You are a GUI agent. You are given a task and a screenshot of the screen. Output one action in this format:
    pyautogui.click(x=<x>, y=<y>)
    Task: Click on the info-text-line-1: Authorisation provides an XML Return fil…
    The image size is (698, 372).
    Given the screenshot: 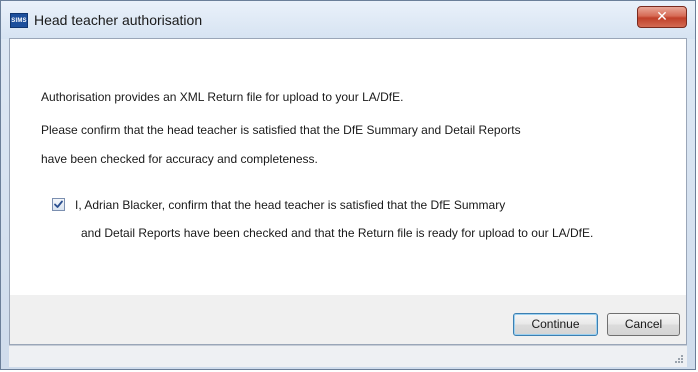 What is the action you would take?
    pyautogui.click(x=222, y=97)
    